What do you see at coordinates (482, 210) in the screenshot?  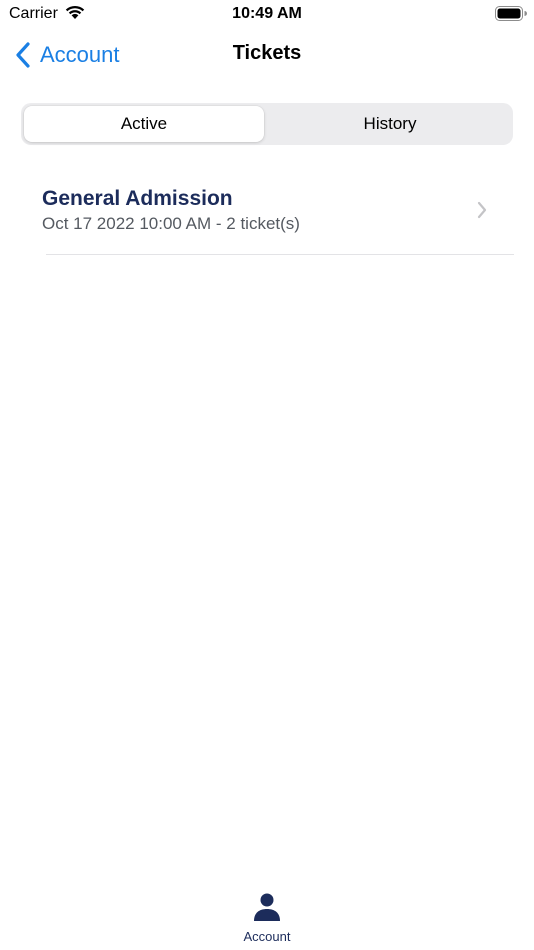 I see `chevron-right-icon` at bounding box center [482, 210].